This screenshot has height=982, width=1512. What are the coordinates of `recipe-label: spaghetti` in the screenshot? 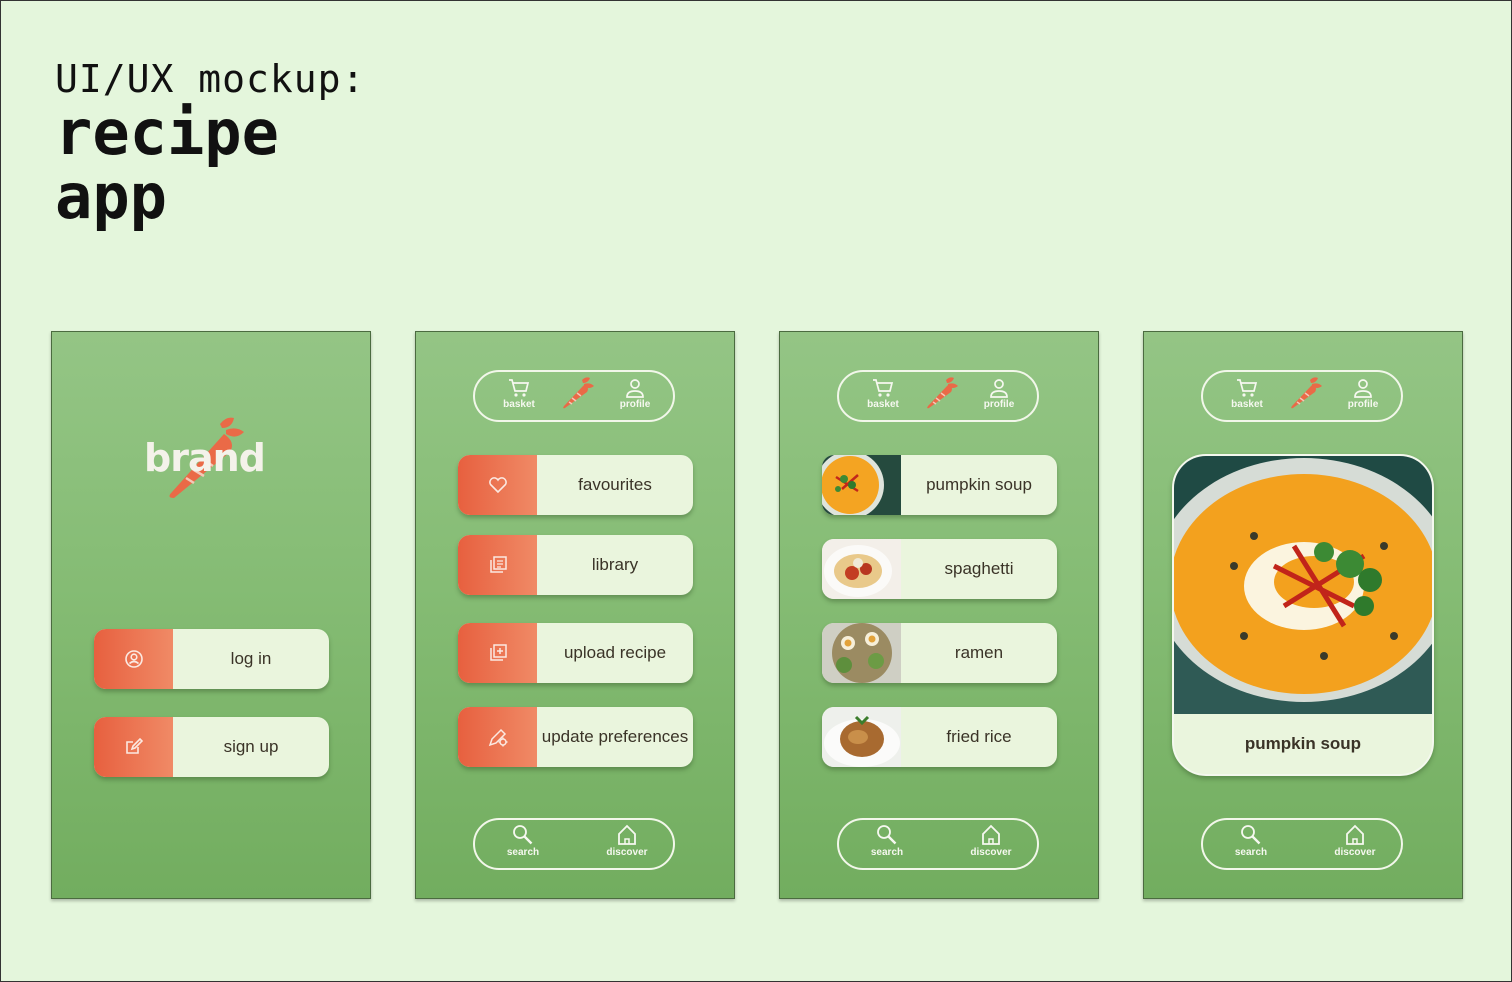 It's located at (979, 568).